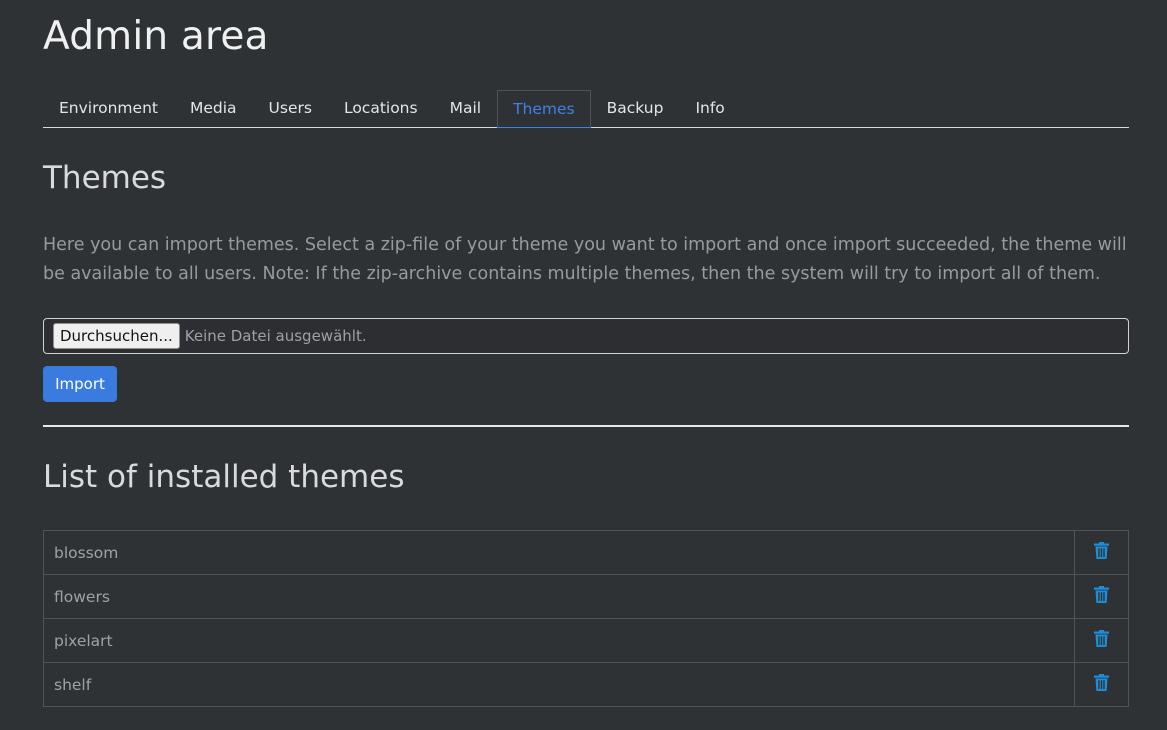 The image size is (1167, 730). What do you see at coordinates (290, 108) in the screenshot?
I see `tab-users: Users` at bounding box center [290, 108].